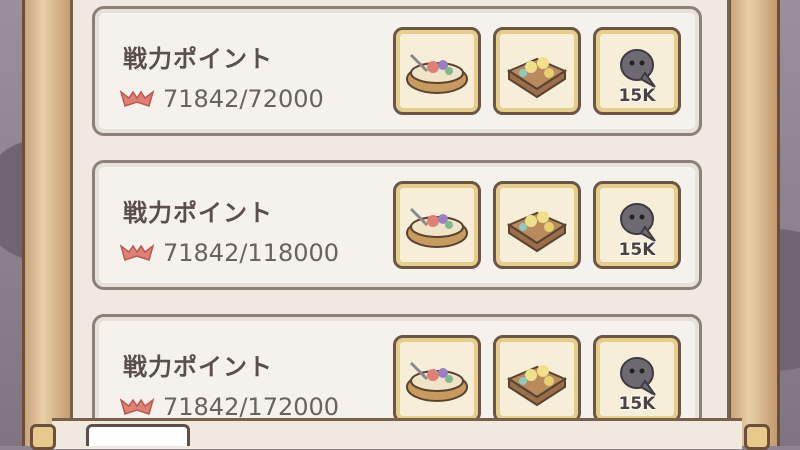  Describe the element at coordinates (243, 99) in the screenshot. I see `progress-value: 71842/72000` at that location.